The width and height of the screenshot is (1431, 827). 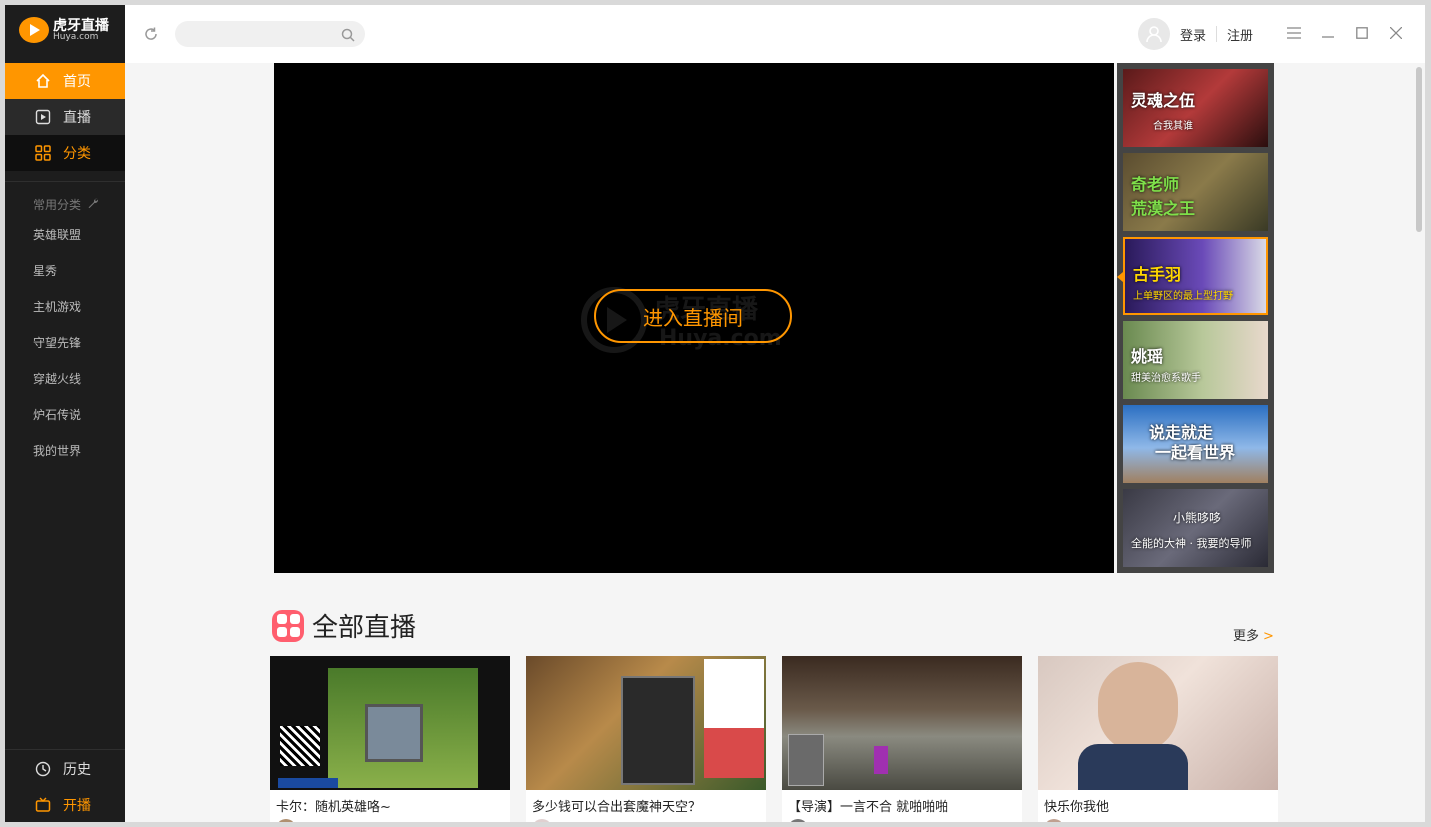 I want to click on featured-thumb: 奇老师 荒漠之王, so click(x=1195, y=192).